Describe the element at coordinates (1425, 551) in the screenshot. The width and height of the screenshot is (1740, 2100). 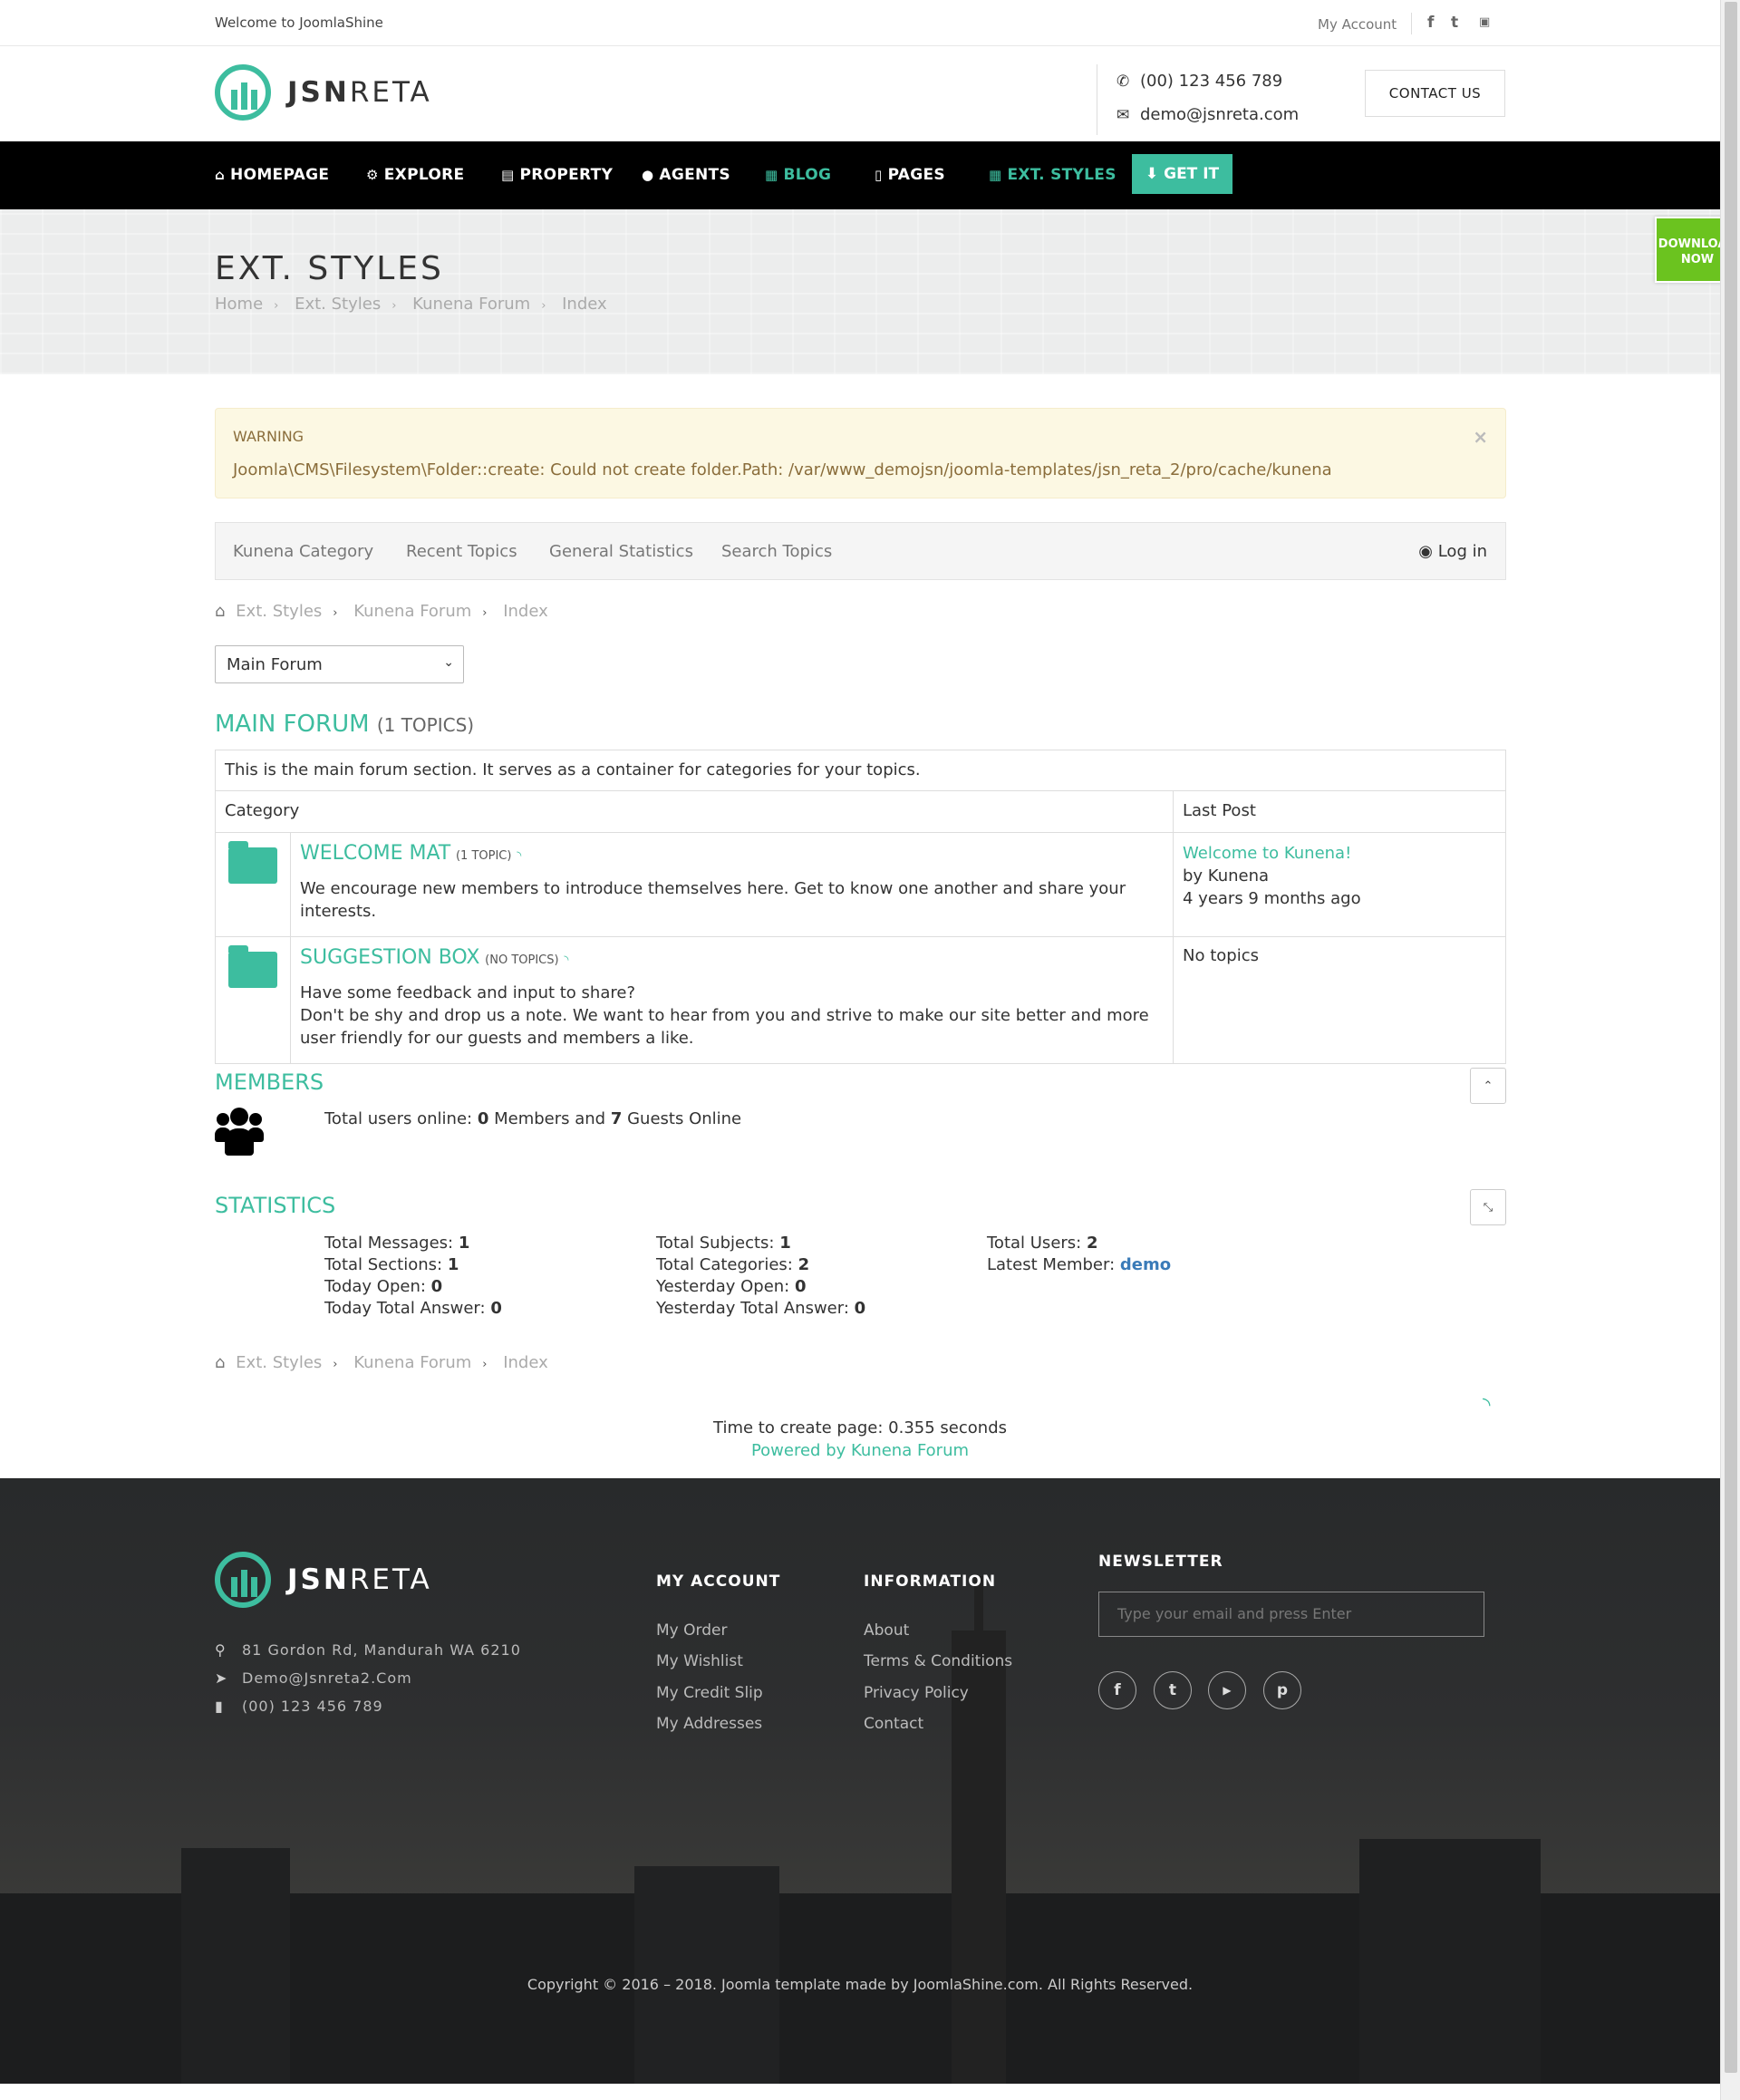
I see `user-circle-icon: ◉` at that location.